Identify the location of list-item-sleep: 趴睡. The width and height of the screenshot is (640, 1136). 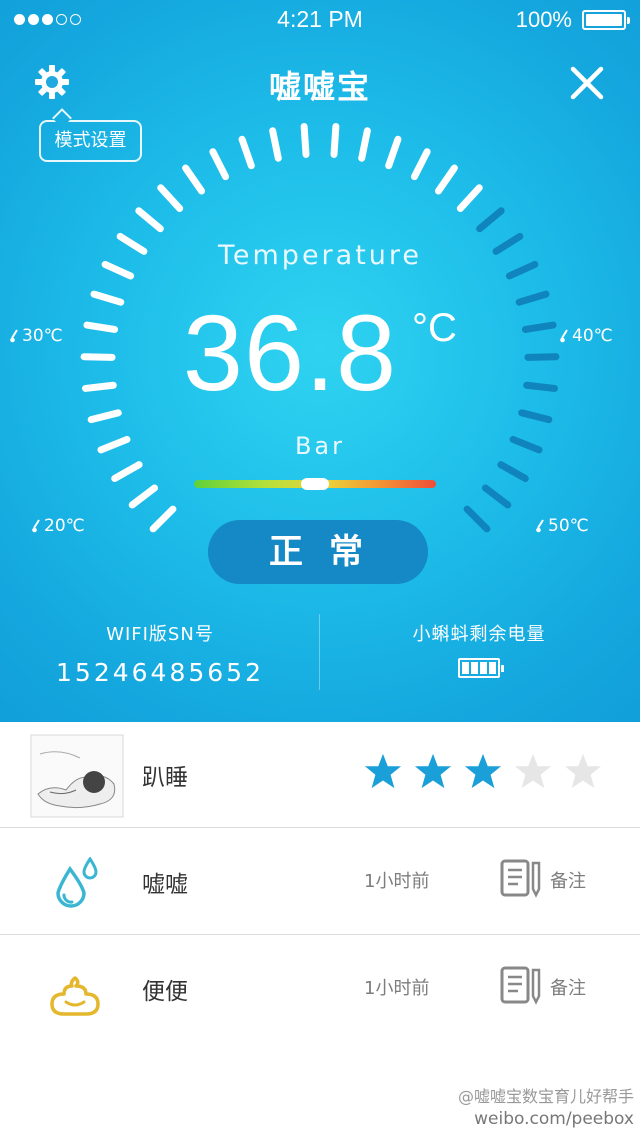
(320, 775).